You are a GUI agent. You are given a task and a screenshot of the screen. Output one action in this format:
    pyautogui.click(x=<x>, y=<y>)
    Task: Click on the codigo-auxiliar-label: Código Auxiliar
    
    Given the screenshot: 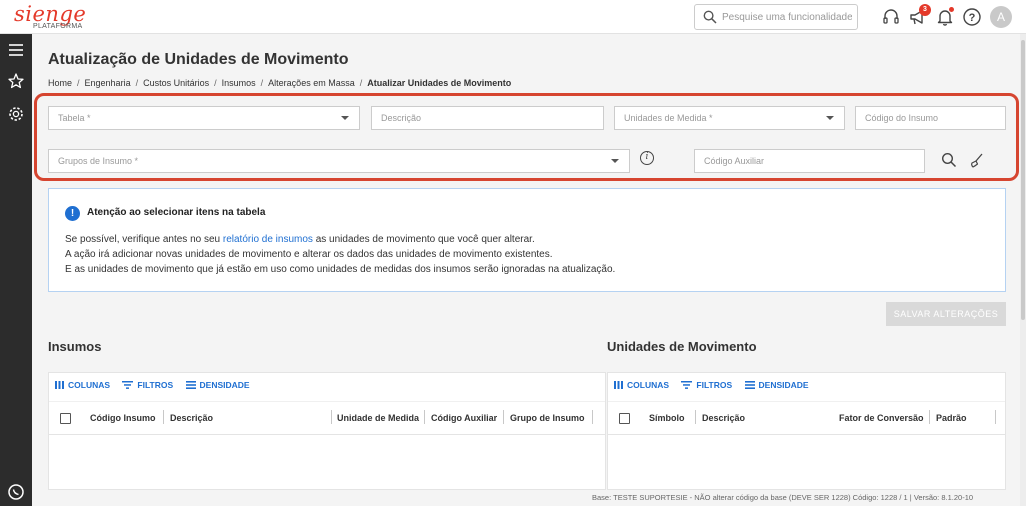 What is the action you would take?
    pyautogui.click(x=734, y=161)
    